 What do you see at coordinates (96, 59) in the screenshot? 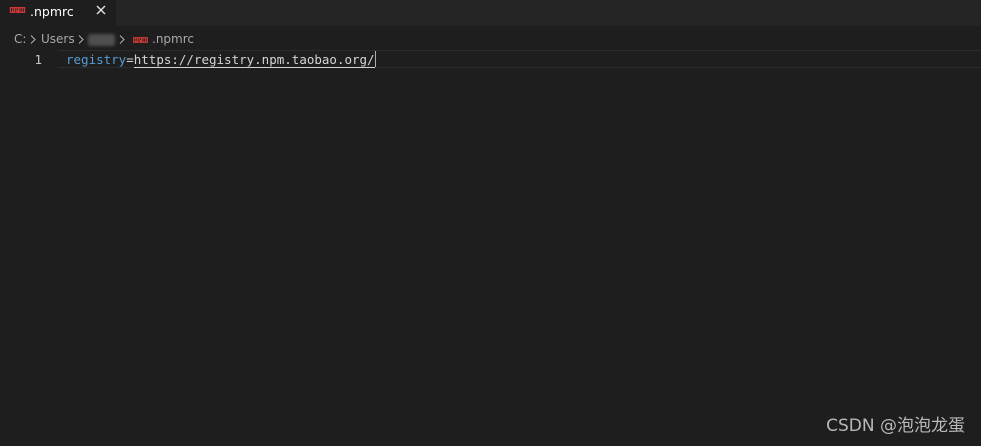
I see `config-key: registry` at bounding box center [96, 59].